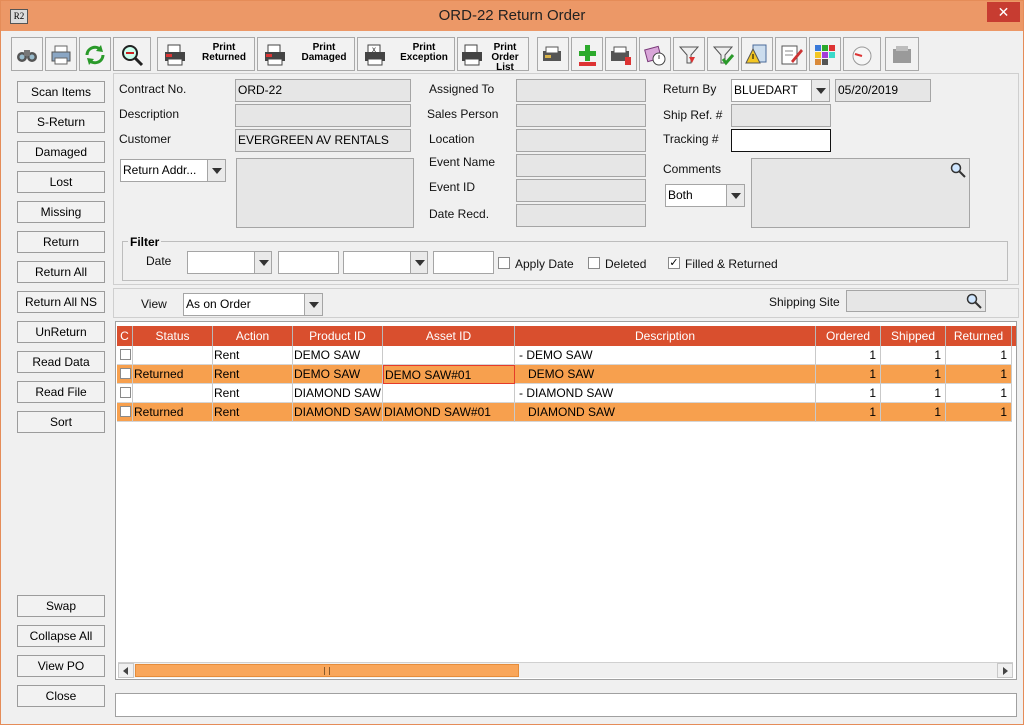 This screenshot has height=725, width=1024. What do you see at coordinates (61, 272) in the screenshot?
I see `return-all-button: Return All` at bounding box center [61, 272].